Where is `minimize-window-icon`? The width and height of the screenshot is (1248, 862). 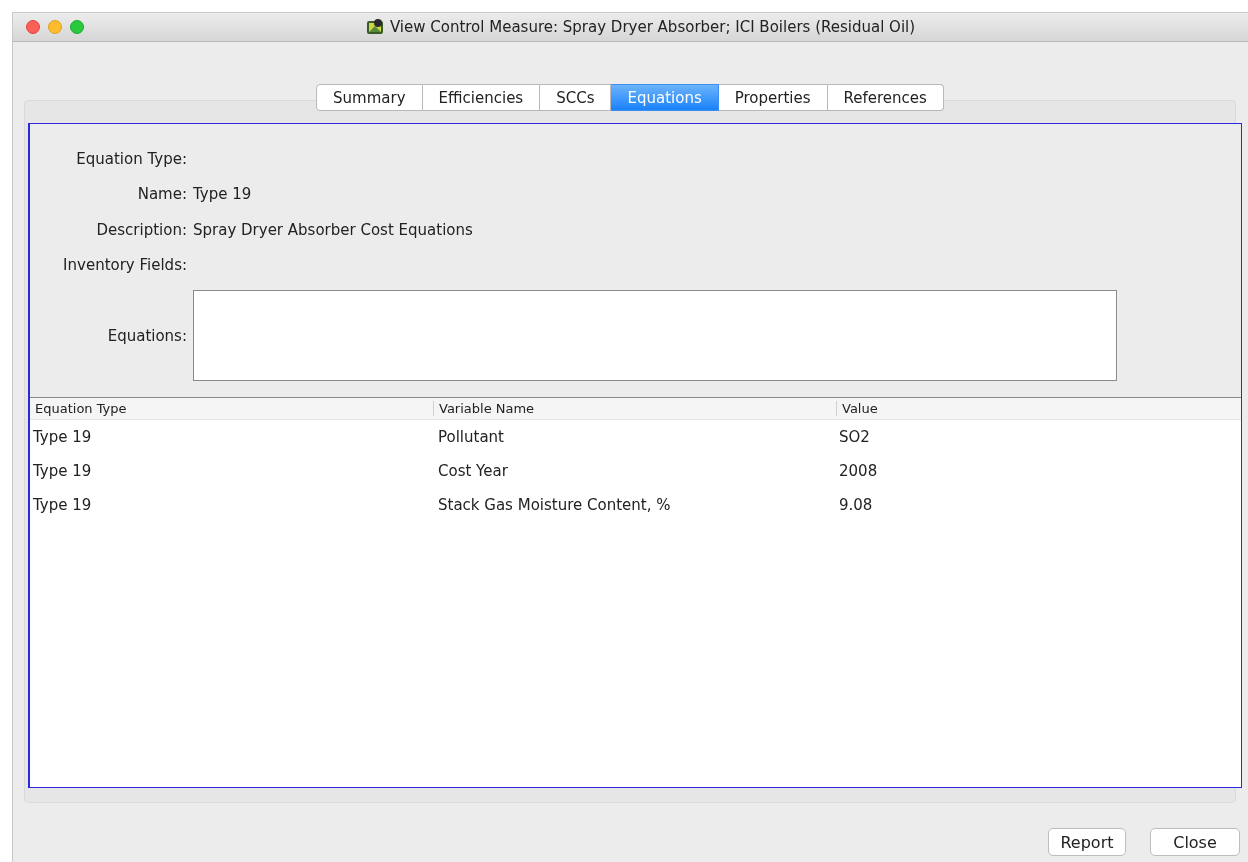 minimize-window-icon is located at coordinates (55, 27).